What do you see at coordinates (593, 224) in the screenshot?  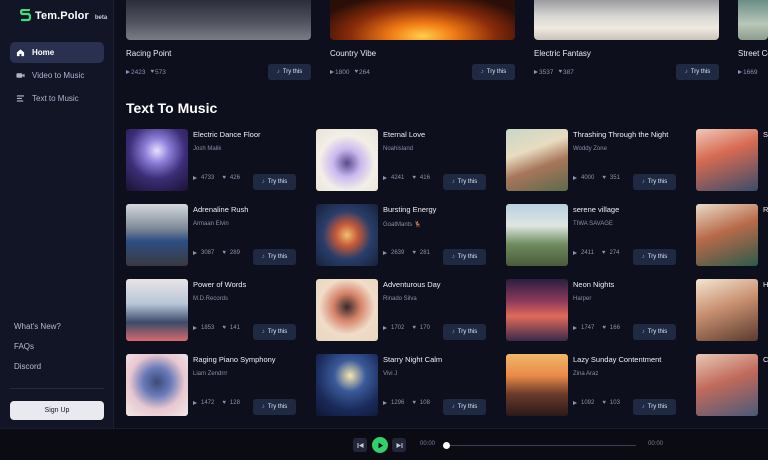 I see `song-artist: TIWA SAVAGE` at bounding box center [593, 224].